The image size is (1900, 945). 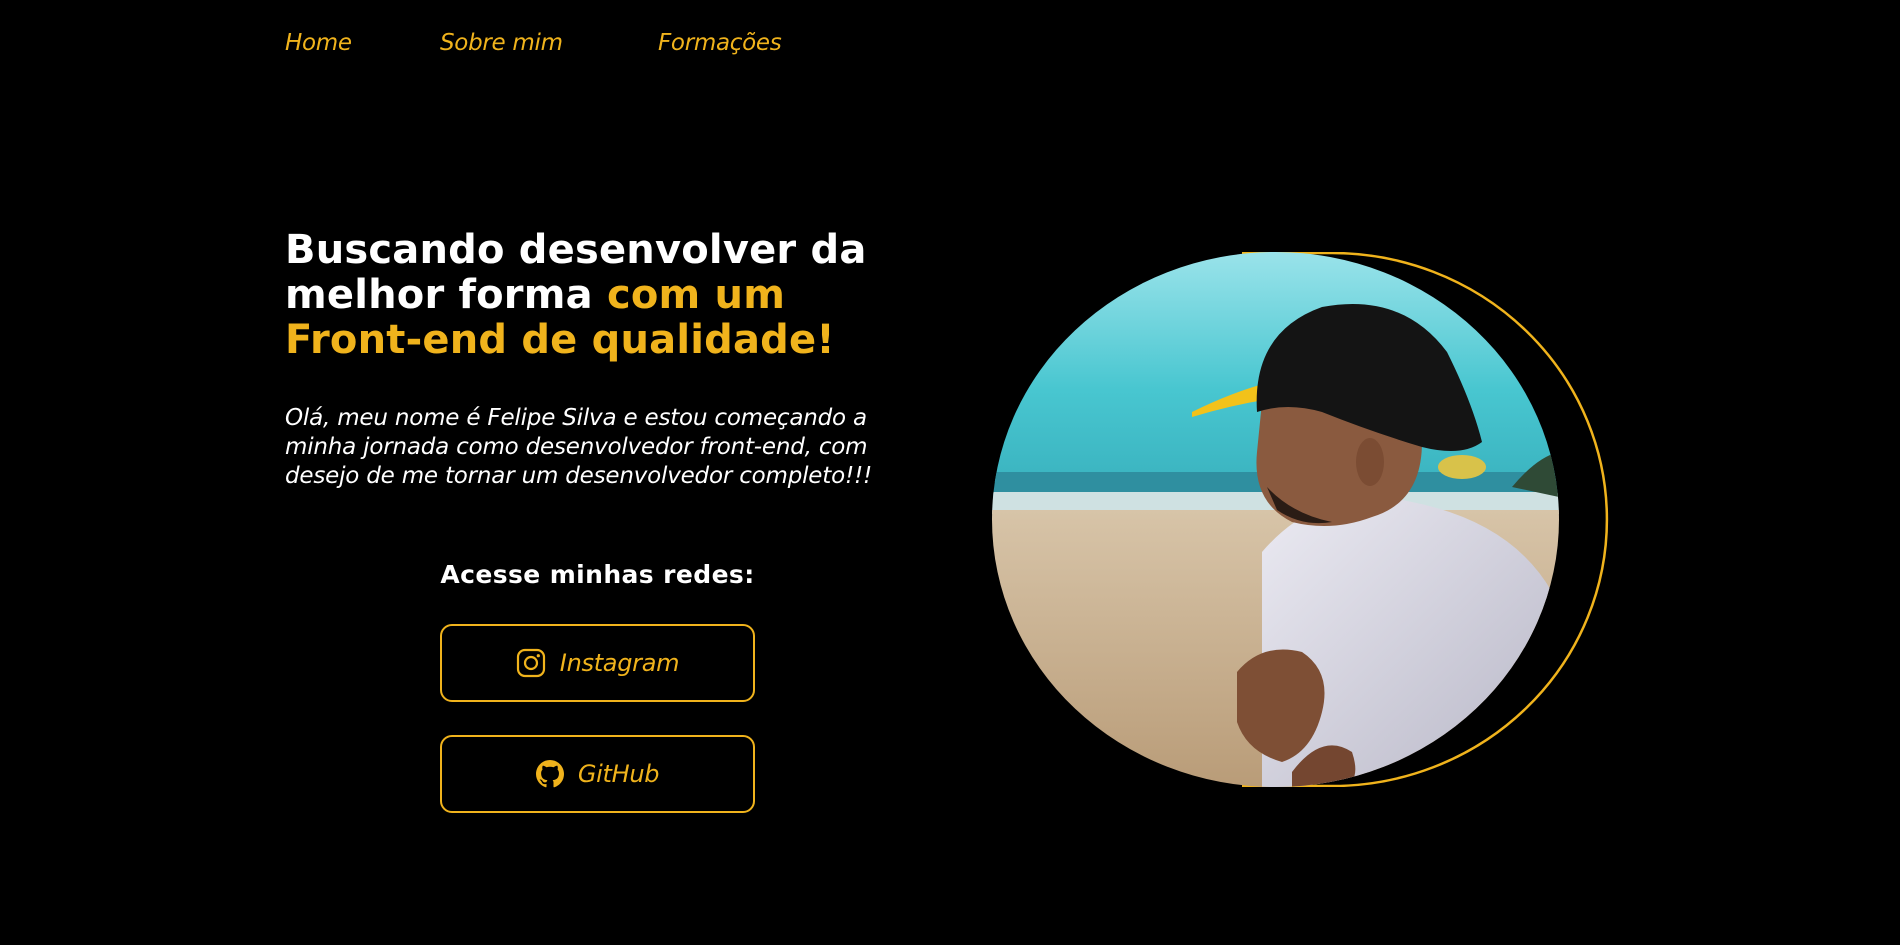 What do you see at coordinates (597, 574) in the screenshot?
I see `social-title: Acesse minhas redes:` at bounding box center [597, 574].